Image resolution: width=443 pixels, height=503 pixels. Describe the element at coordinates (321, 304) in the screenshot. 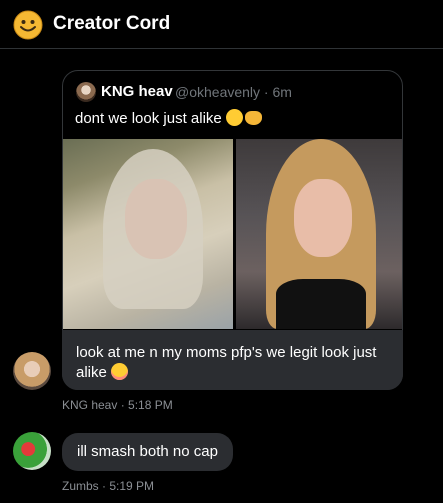

I see `photo-shirt` at that location.